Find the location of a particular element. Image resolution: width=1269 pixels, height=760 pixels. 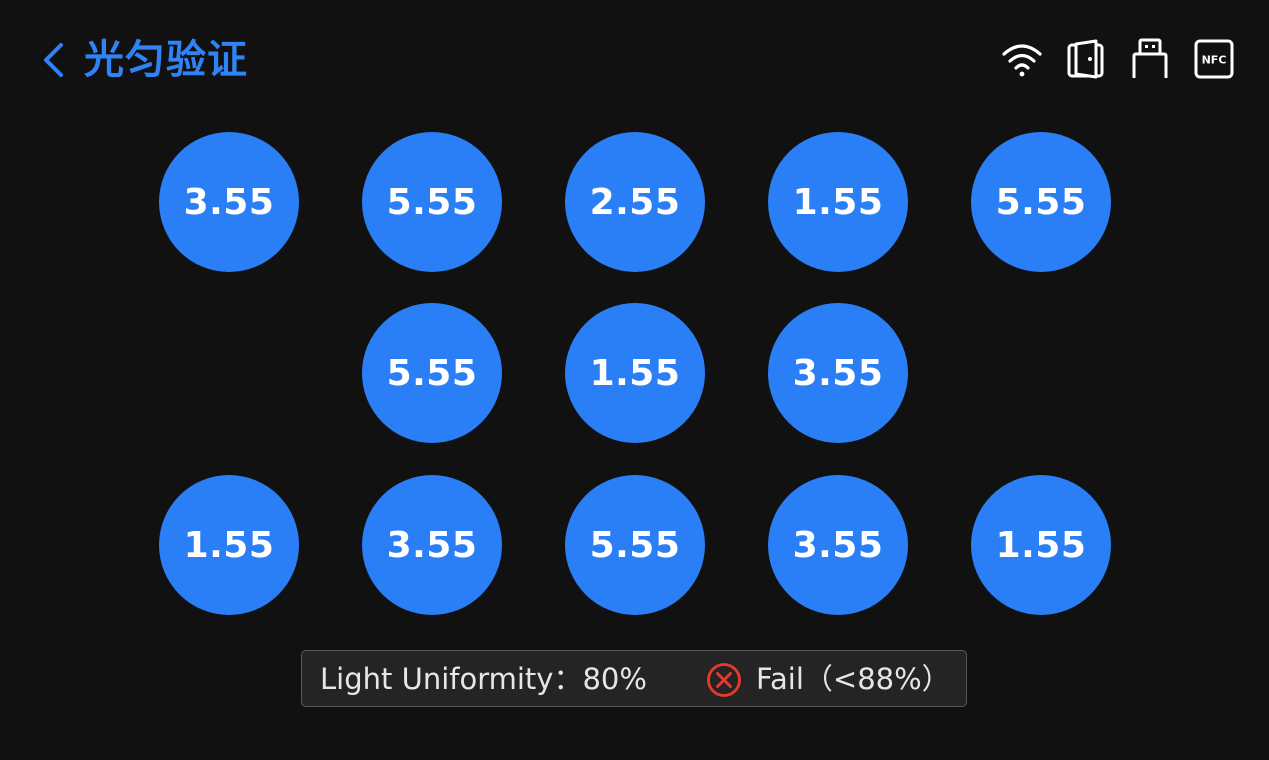

measurement-value: 2.55 is located at coordinates (635, 202).